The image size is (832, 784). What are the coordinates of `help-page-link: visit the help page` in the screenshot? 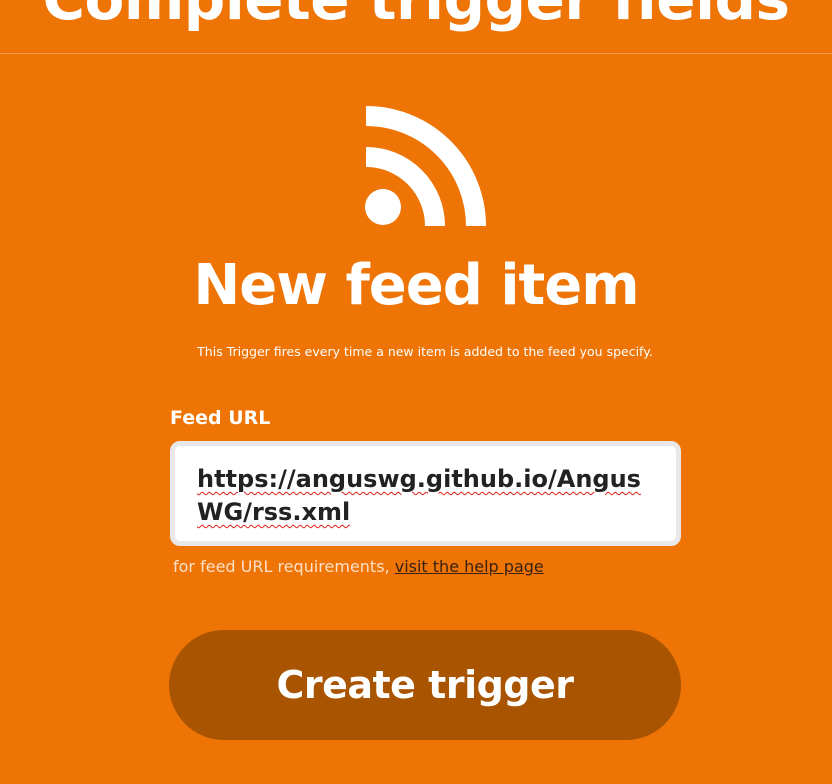 It's located at (469, 566).